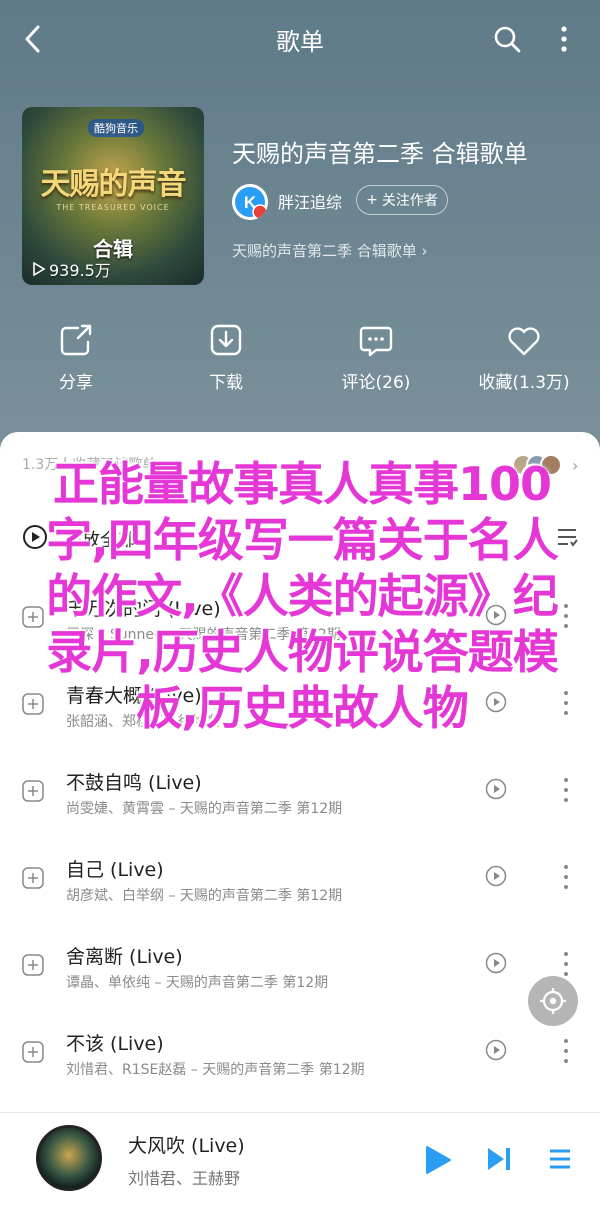 This screenshot has width=600, height=1211. I want to click on song-row: 不鼓自鸣 (Live) 尚雯婕、黄霄雲 – 天赐的声音第二季 第12期, so click(300, 799).